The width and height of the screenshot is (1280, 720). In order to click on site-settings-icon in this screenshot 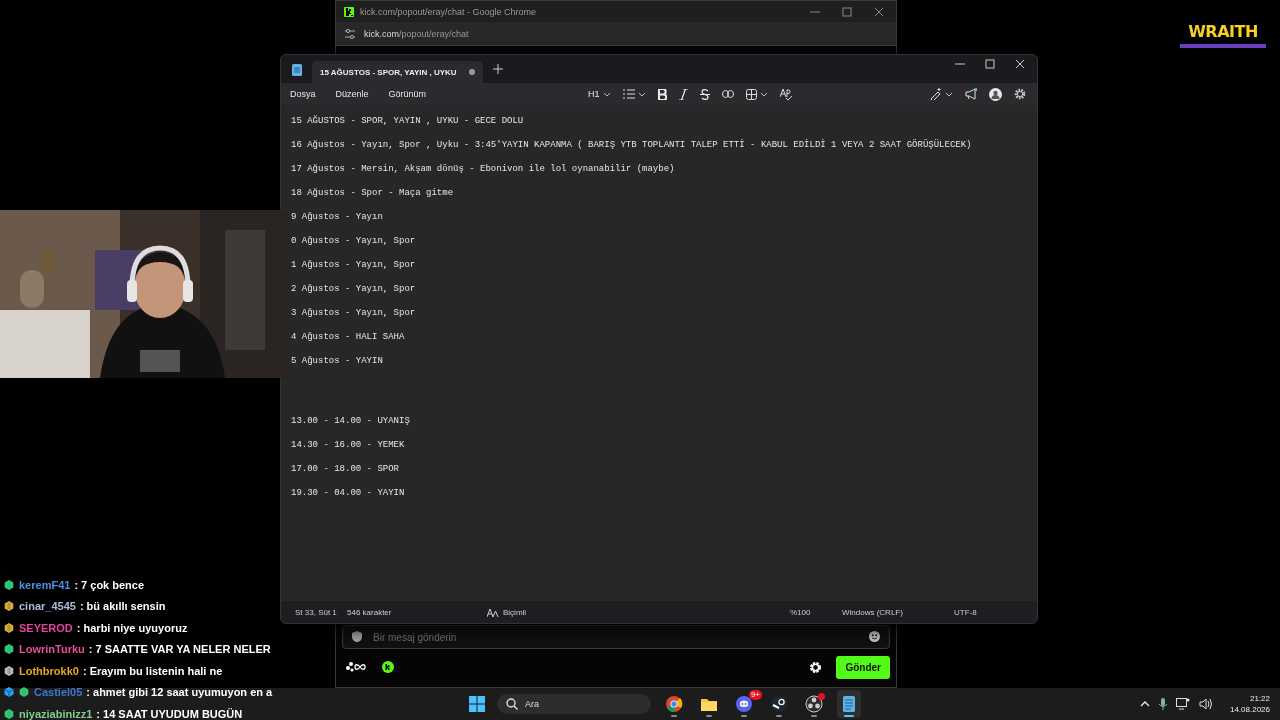, I will do `click(350, 33)`.